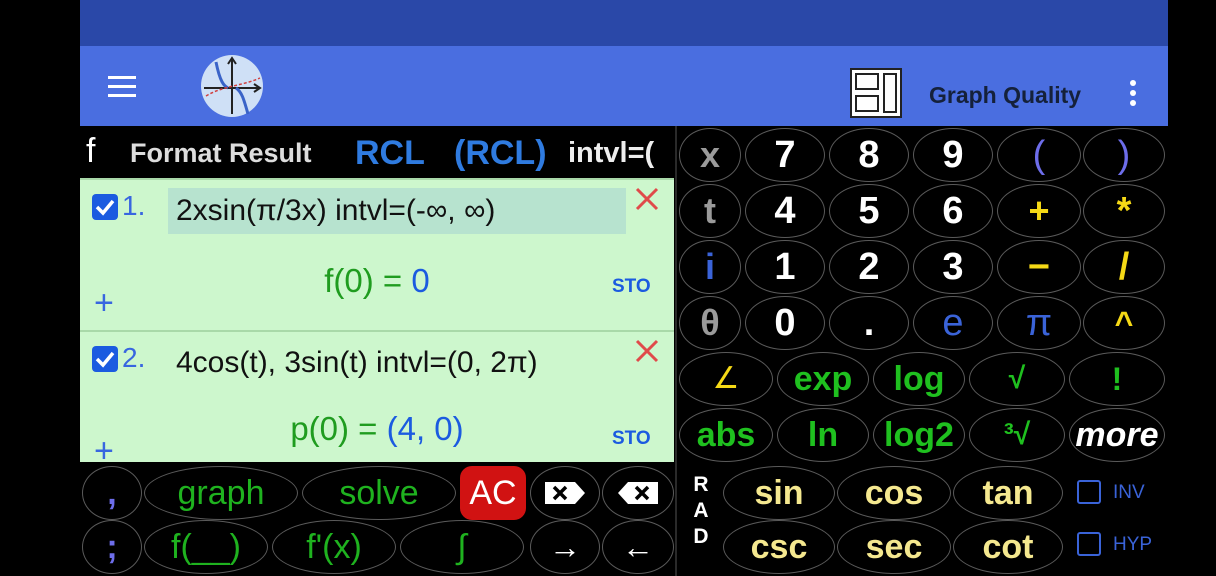 This screenshot has height=576, width=1216. I want to click on key-x: x, so click(710, 155).